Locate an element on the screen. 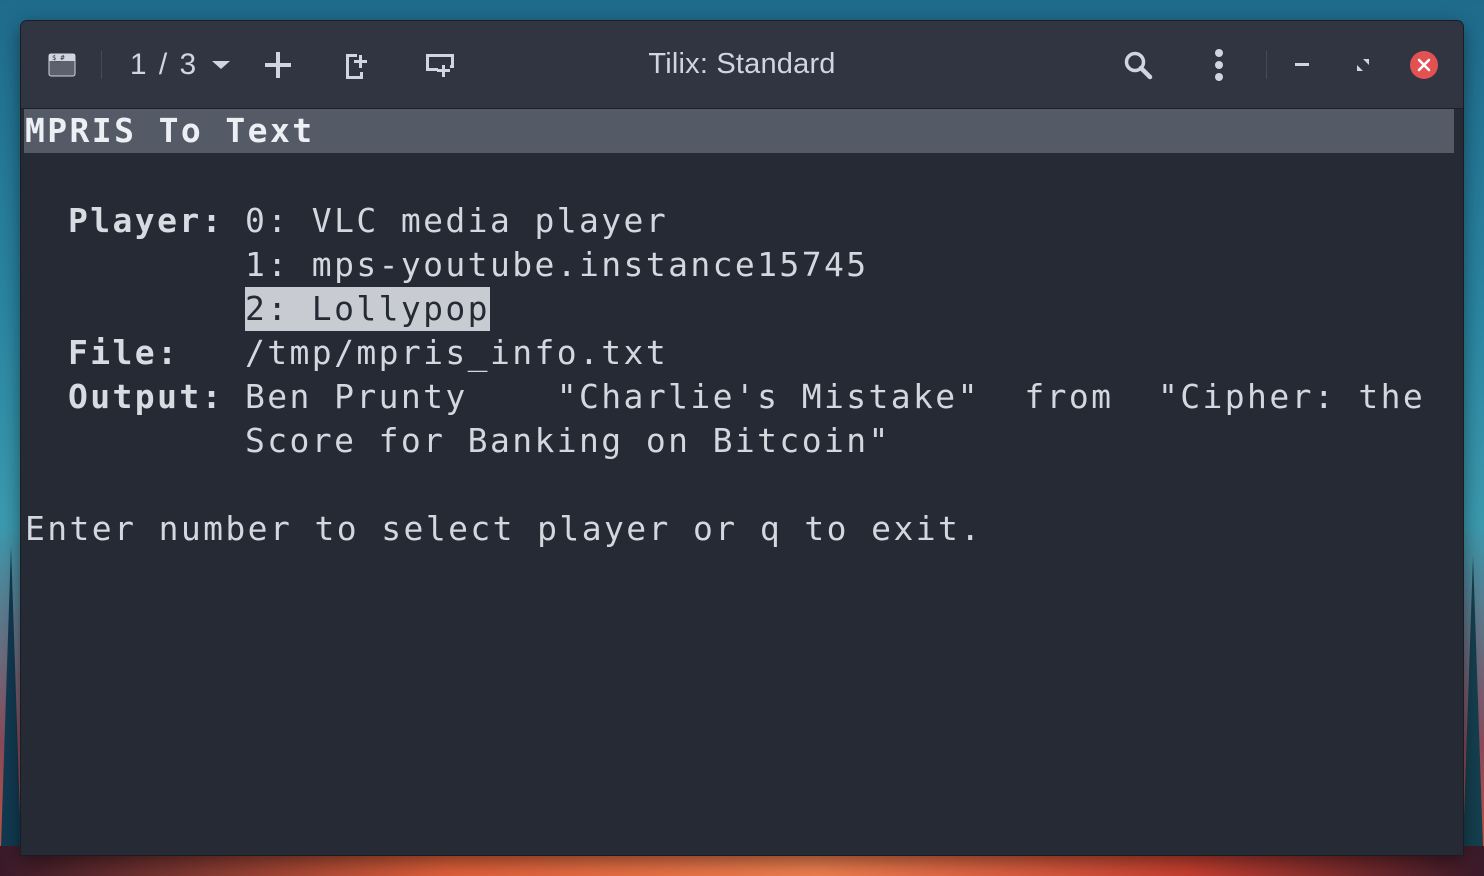 This screenshot has width=1484, height=876. add-terminal-right-icon is located at coordinates (356, 66).